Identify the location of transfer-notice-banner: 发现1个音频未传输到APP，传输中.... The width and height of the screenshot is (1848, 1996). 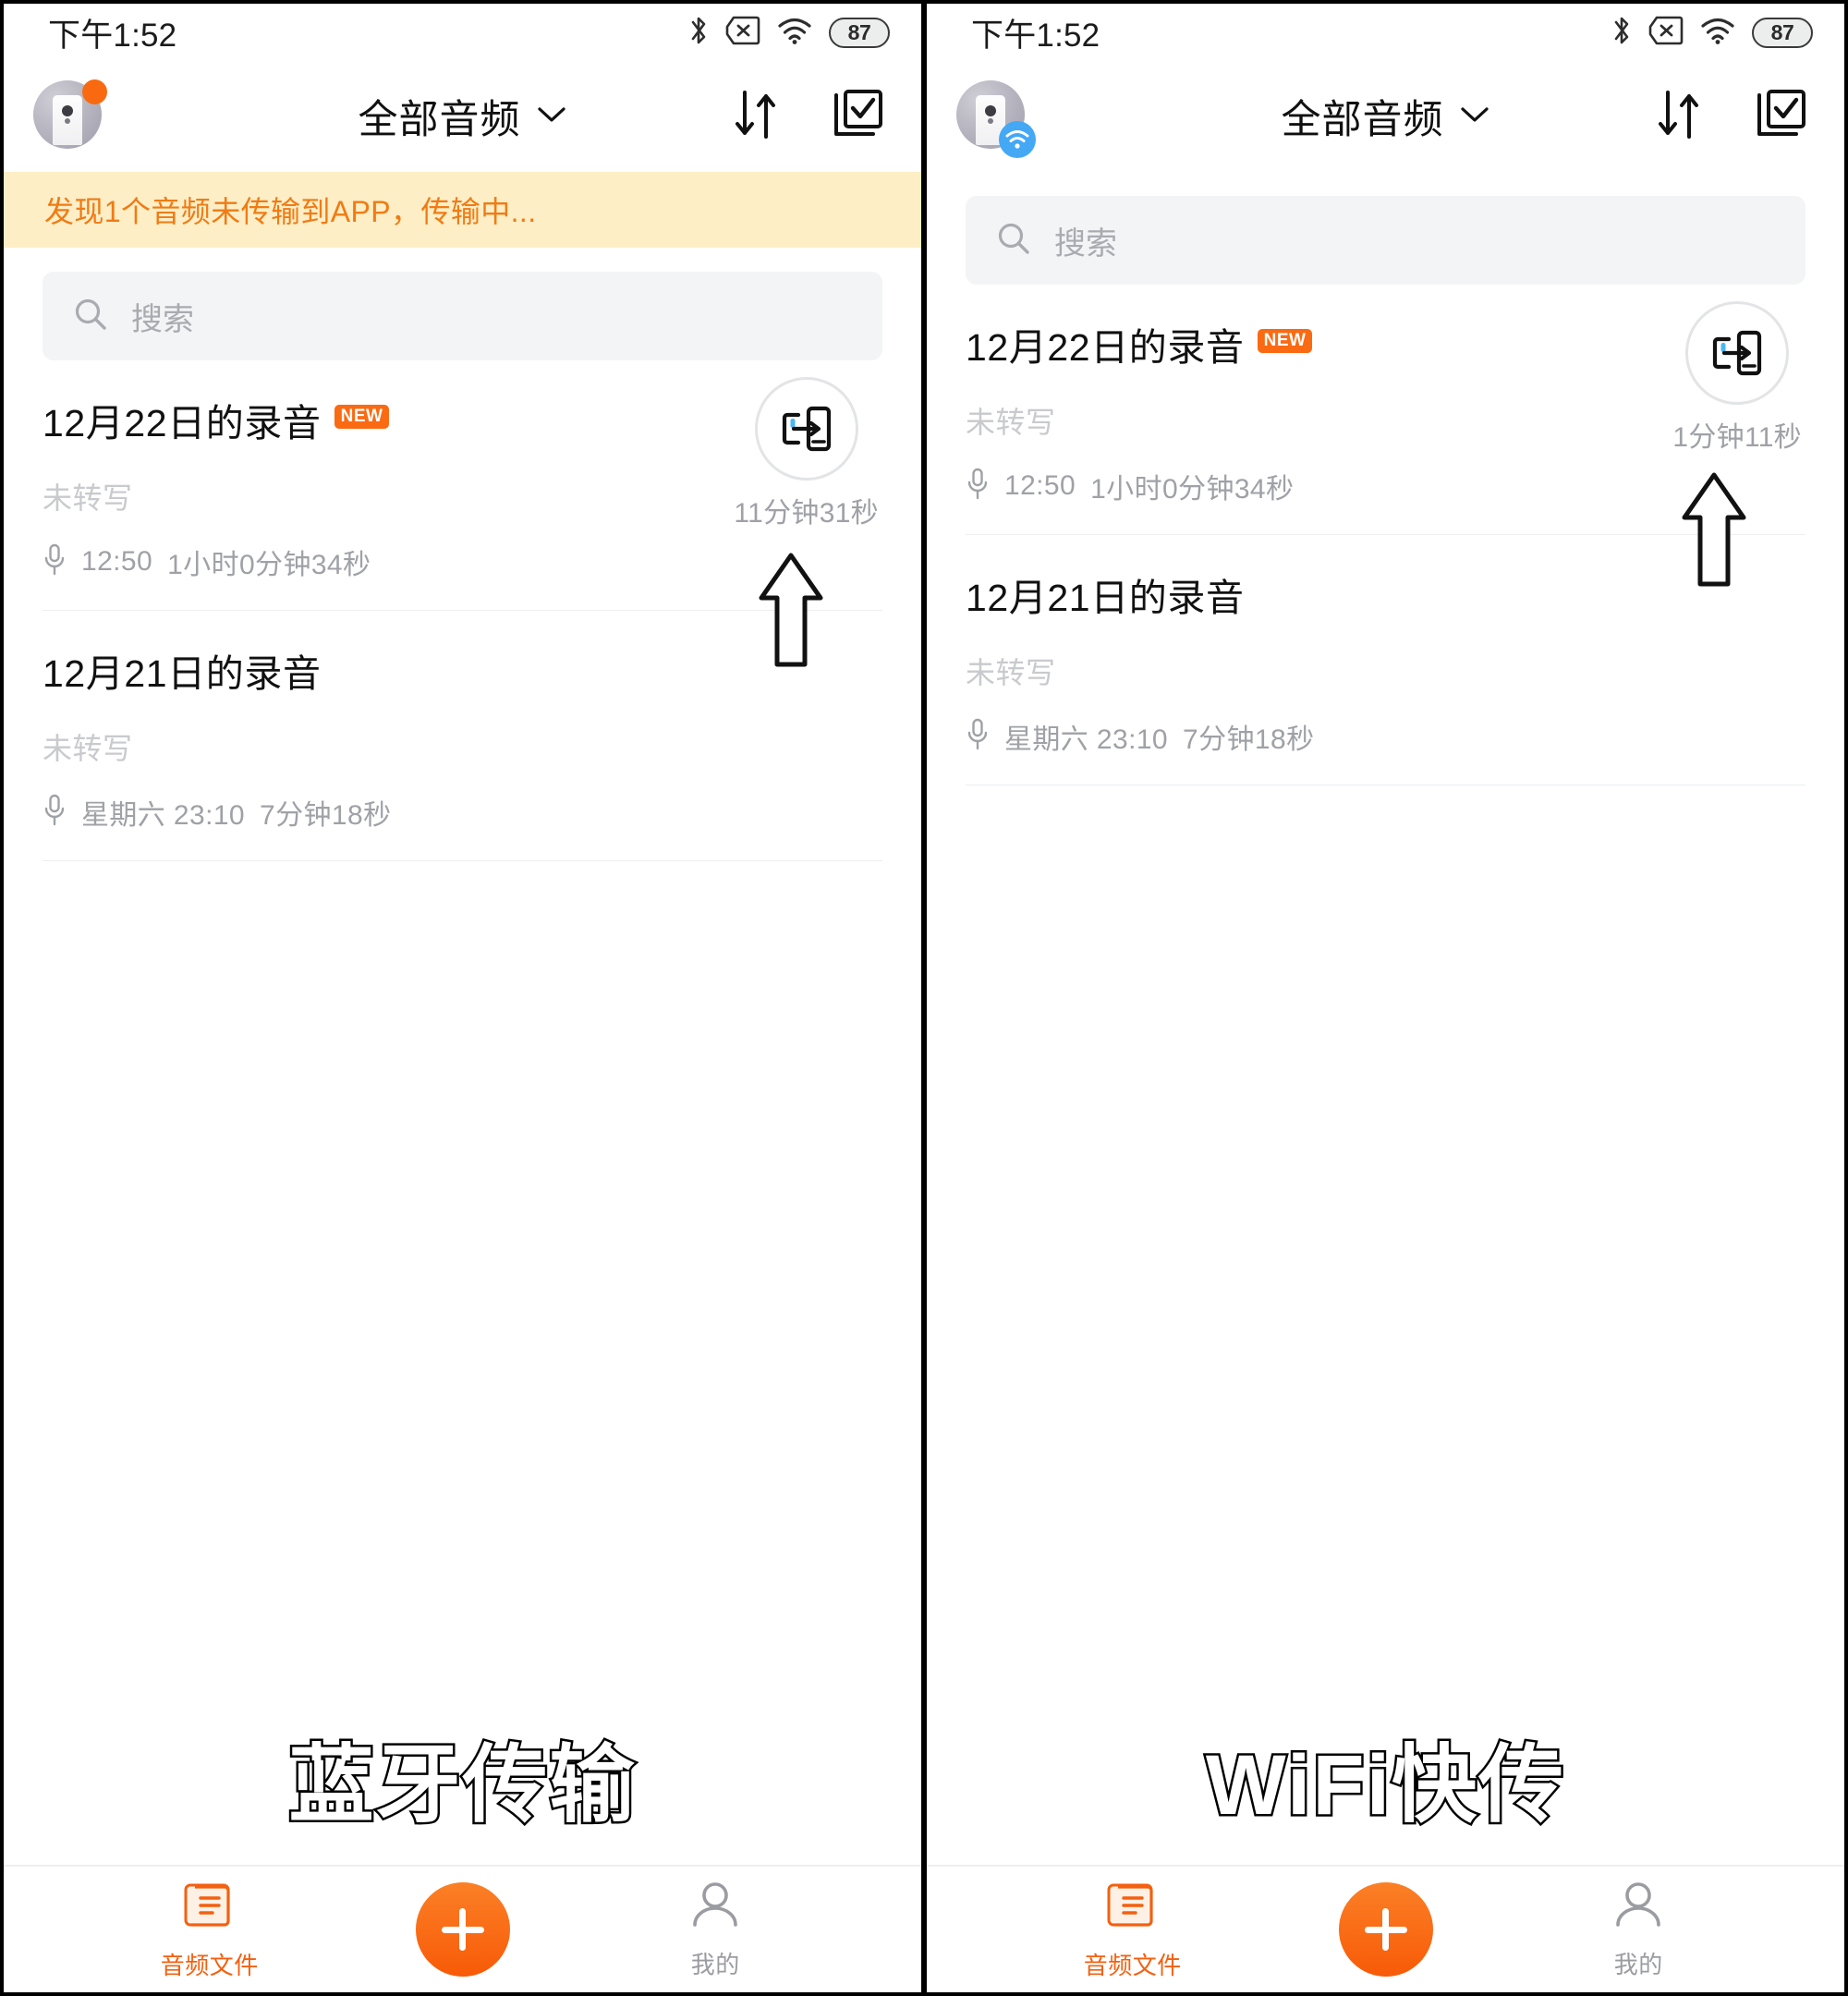
(463, 210).